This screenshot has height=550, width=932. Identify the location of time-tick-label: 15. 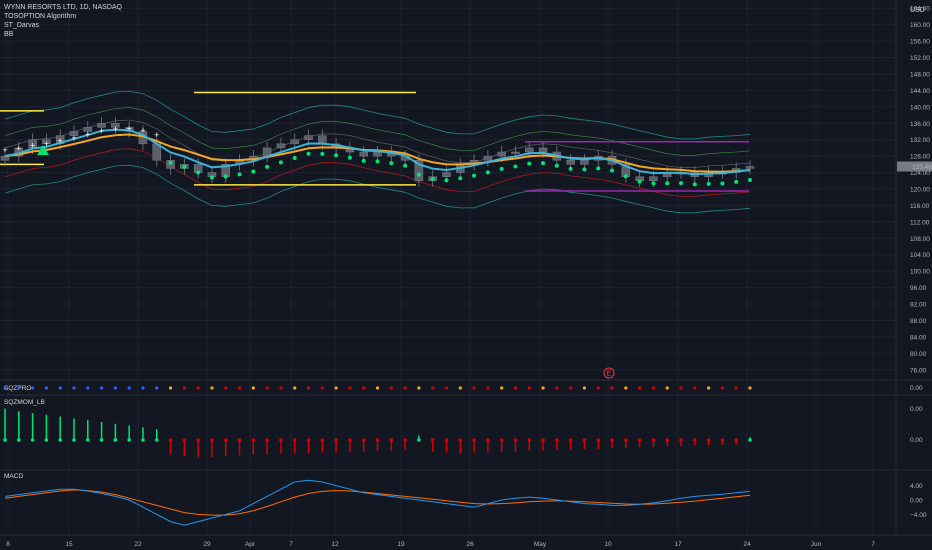
(69, 544).